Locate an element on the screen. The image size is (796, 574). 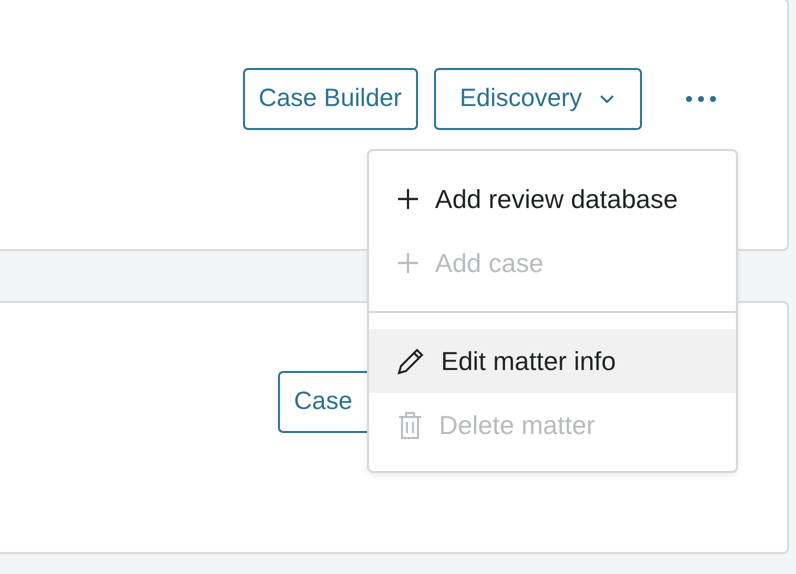
ellipsis-icon is located at coordinates (701, 99).